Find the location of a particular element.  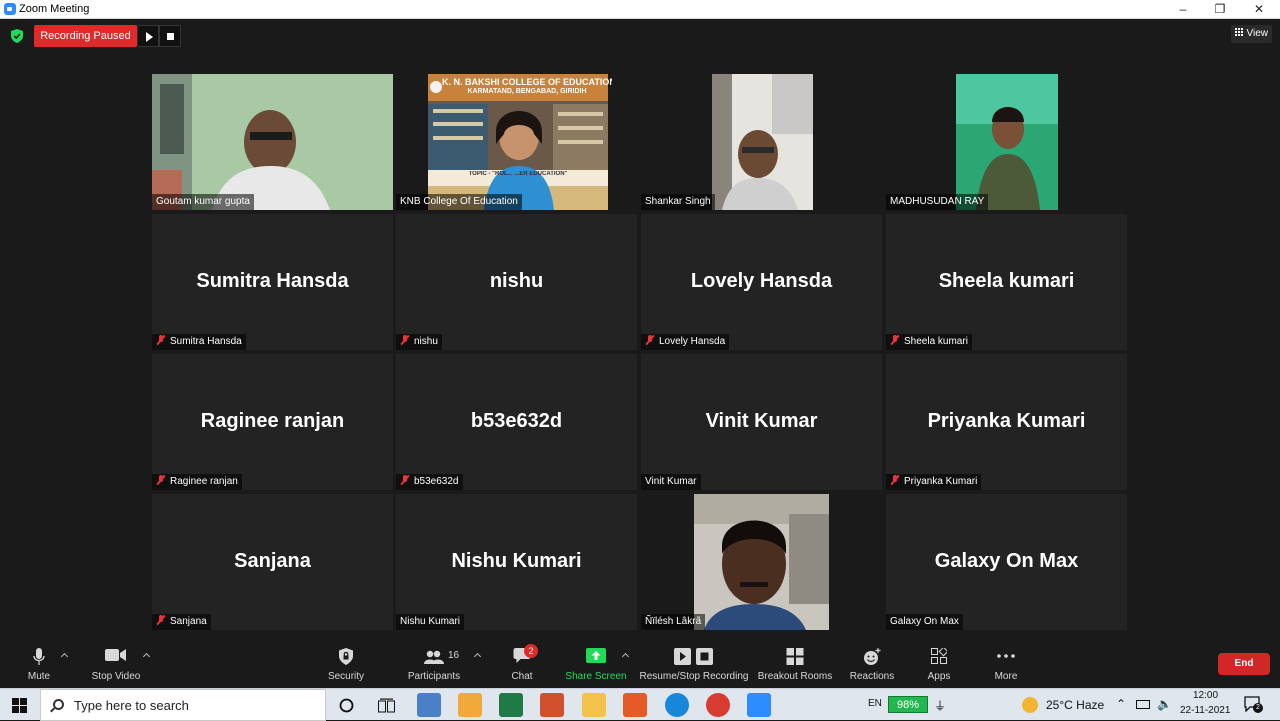

participant-display-name: Sanjana is located at coordinates (272, 561).